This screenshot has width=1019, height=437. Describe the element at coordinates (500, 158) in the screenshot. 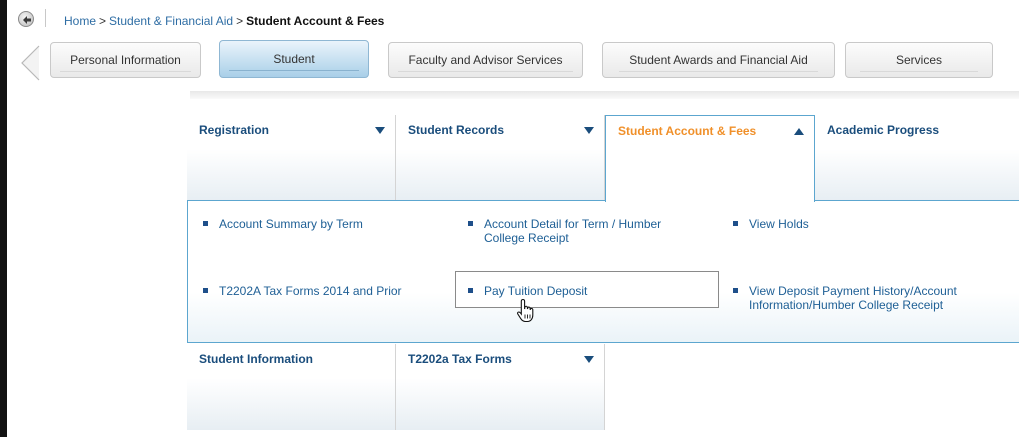

I see `menu-student-records: Student Records` at that location.